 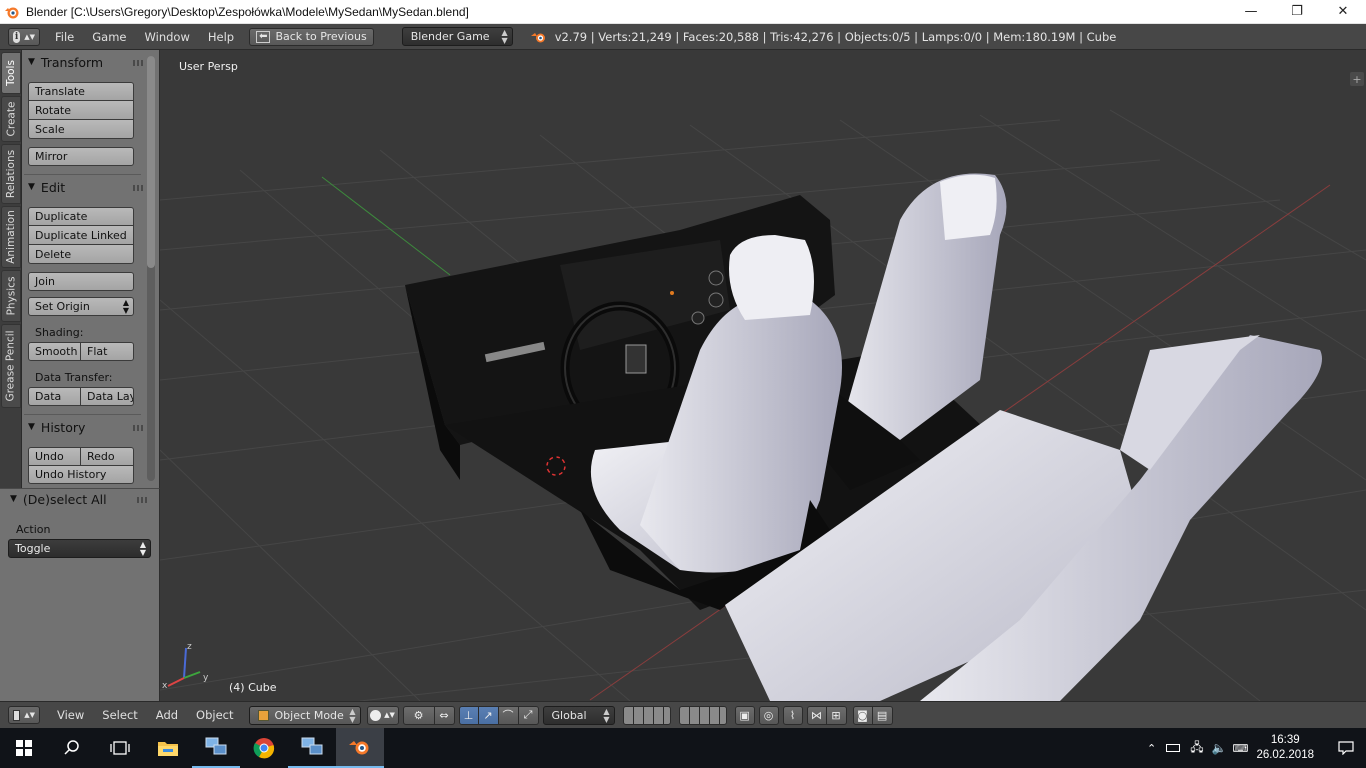 I want to click on translate-button: Translate, so click(x=81, y=91).